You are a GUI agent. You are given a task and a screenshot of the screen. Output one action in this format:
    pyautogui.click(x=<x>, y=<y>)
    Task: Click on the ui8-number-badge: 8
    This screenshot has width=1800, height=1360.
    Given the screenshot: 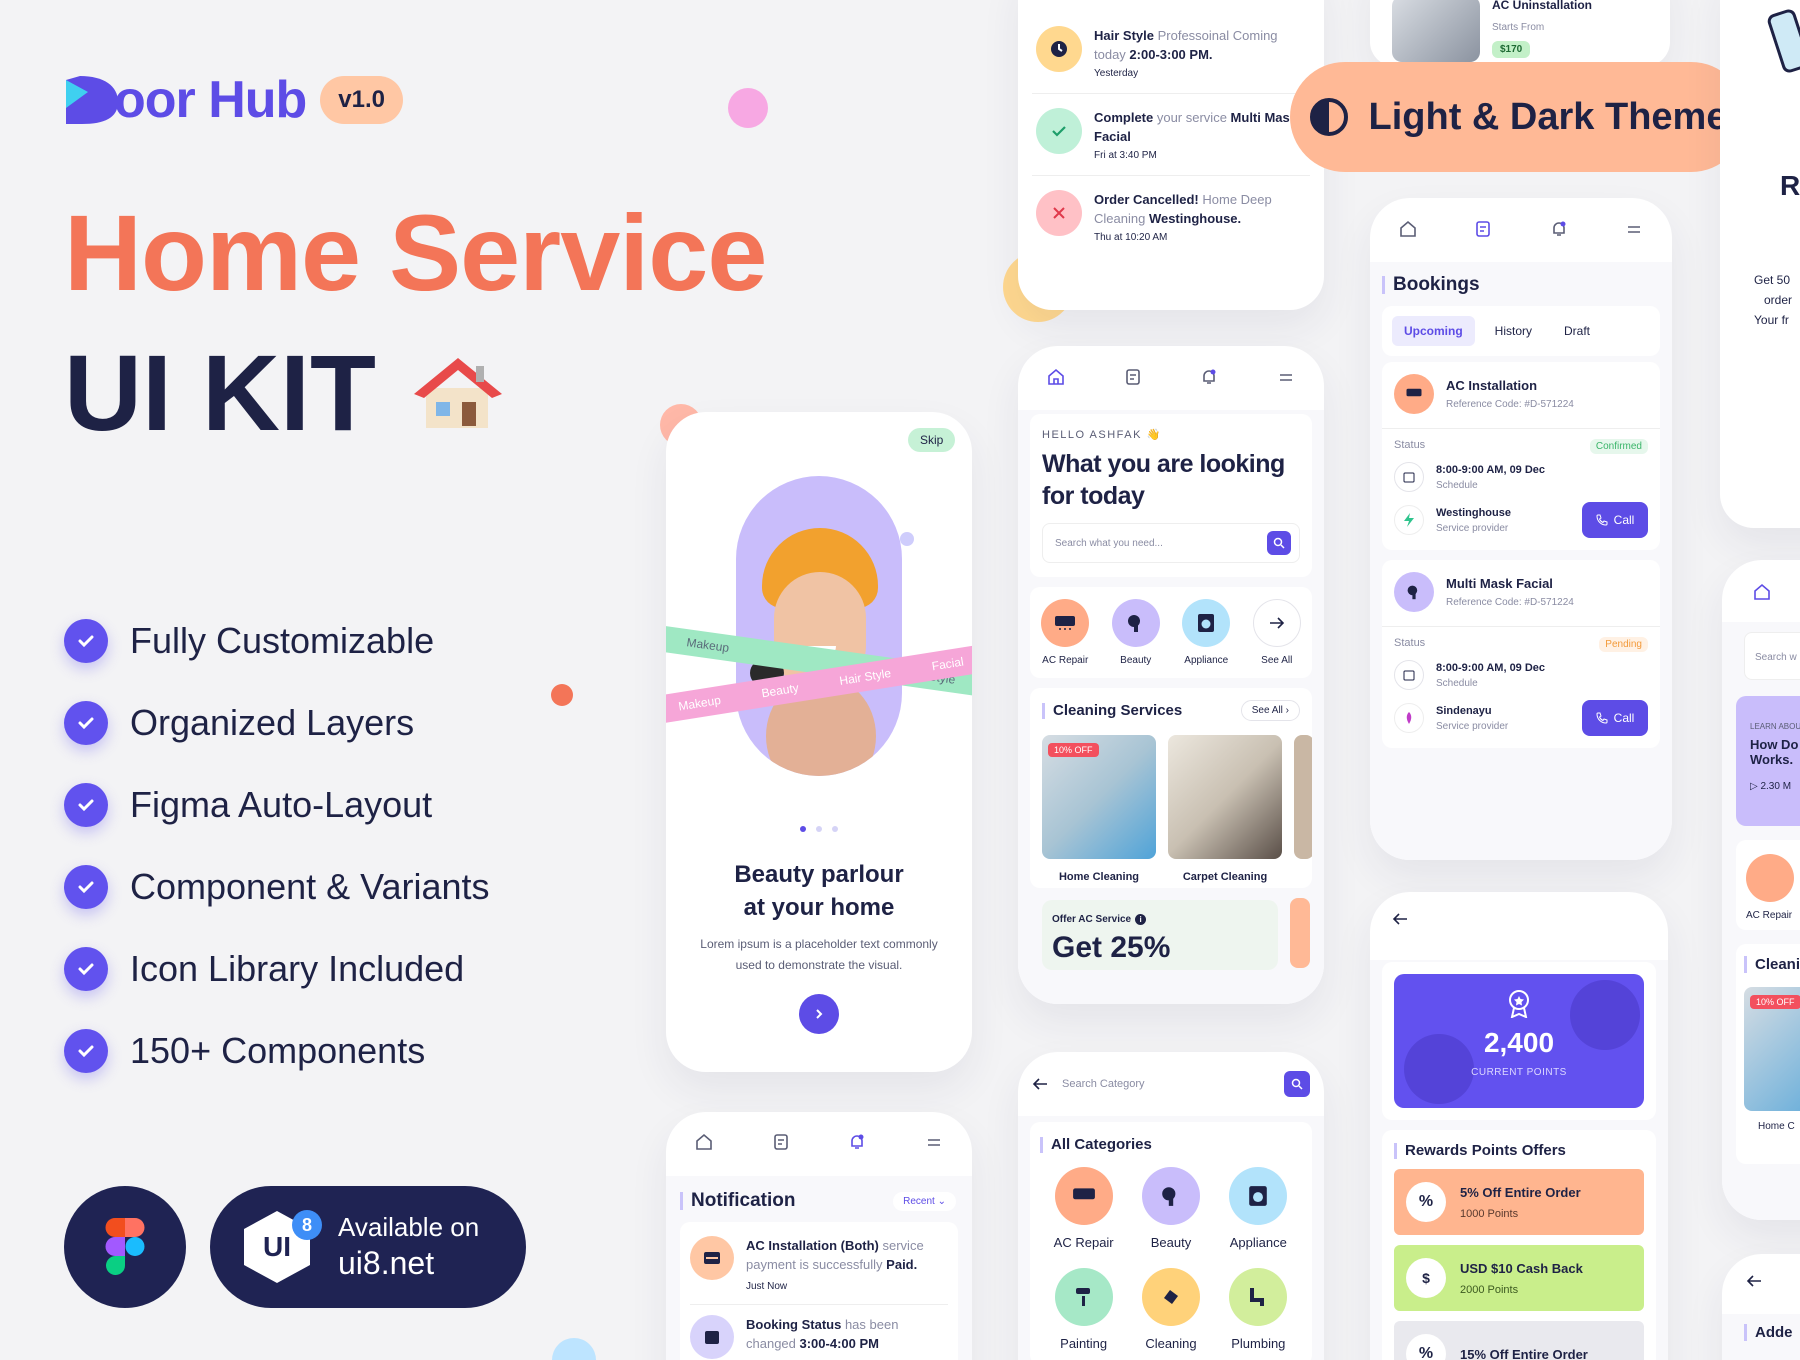 What is the action you would take?
    pyautogui.click(x=307, y=1225)
    